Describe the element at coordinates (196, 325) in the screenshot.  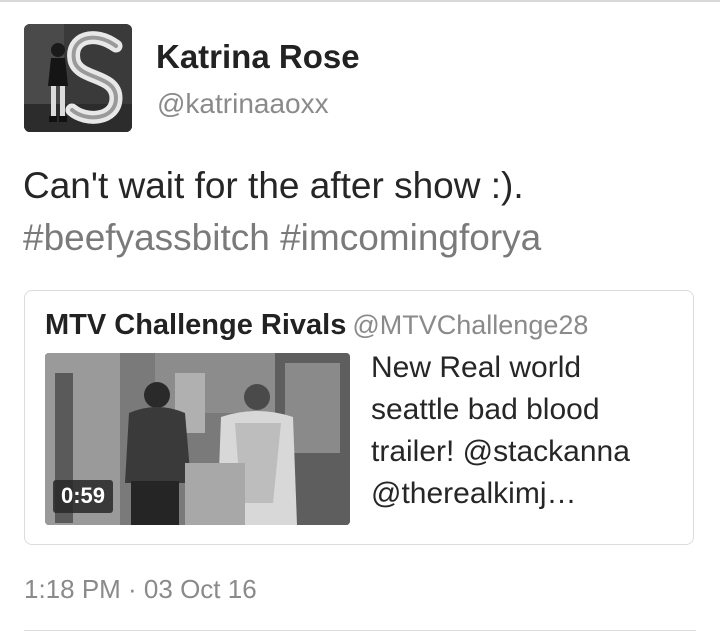
I see `quoted-display-name: MTV Challenge Rivals` at that location.